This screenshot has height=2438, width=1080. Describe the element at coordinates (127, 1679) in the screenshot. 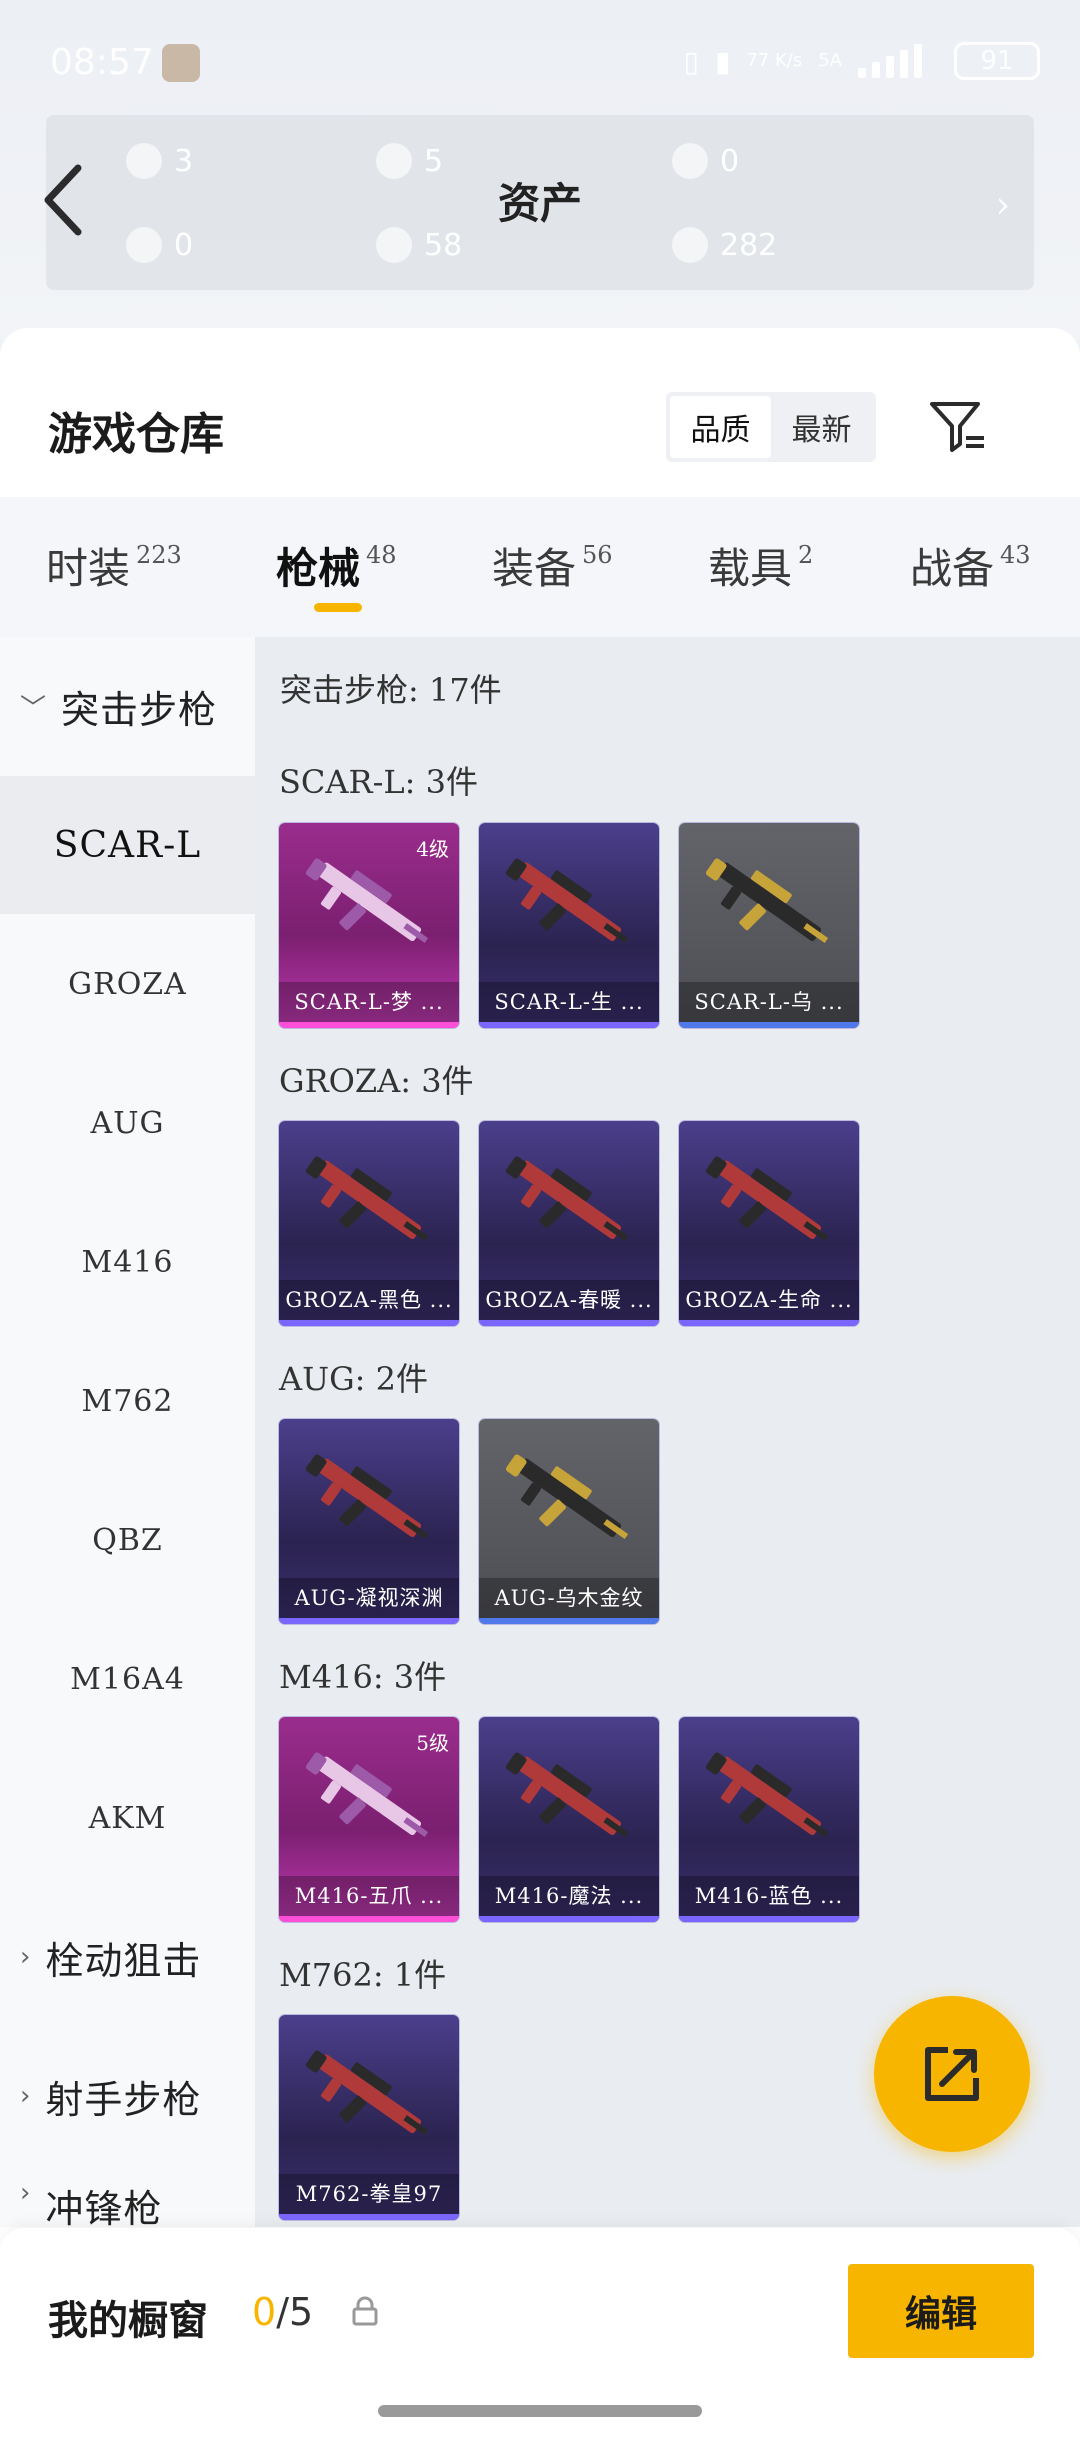

I see `sidebar-item-m16a4: M16A4` at that location.